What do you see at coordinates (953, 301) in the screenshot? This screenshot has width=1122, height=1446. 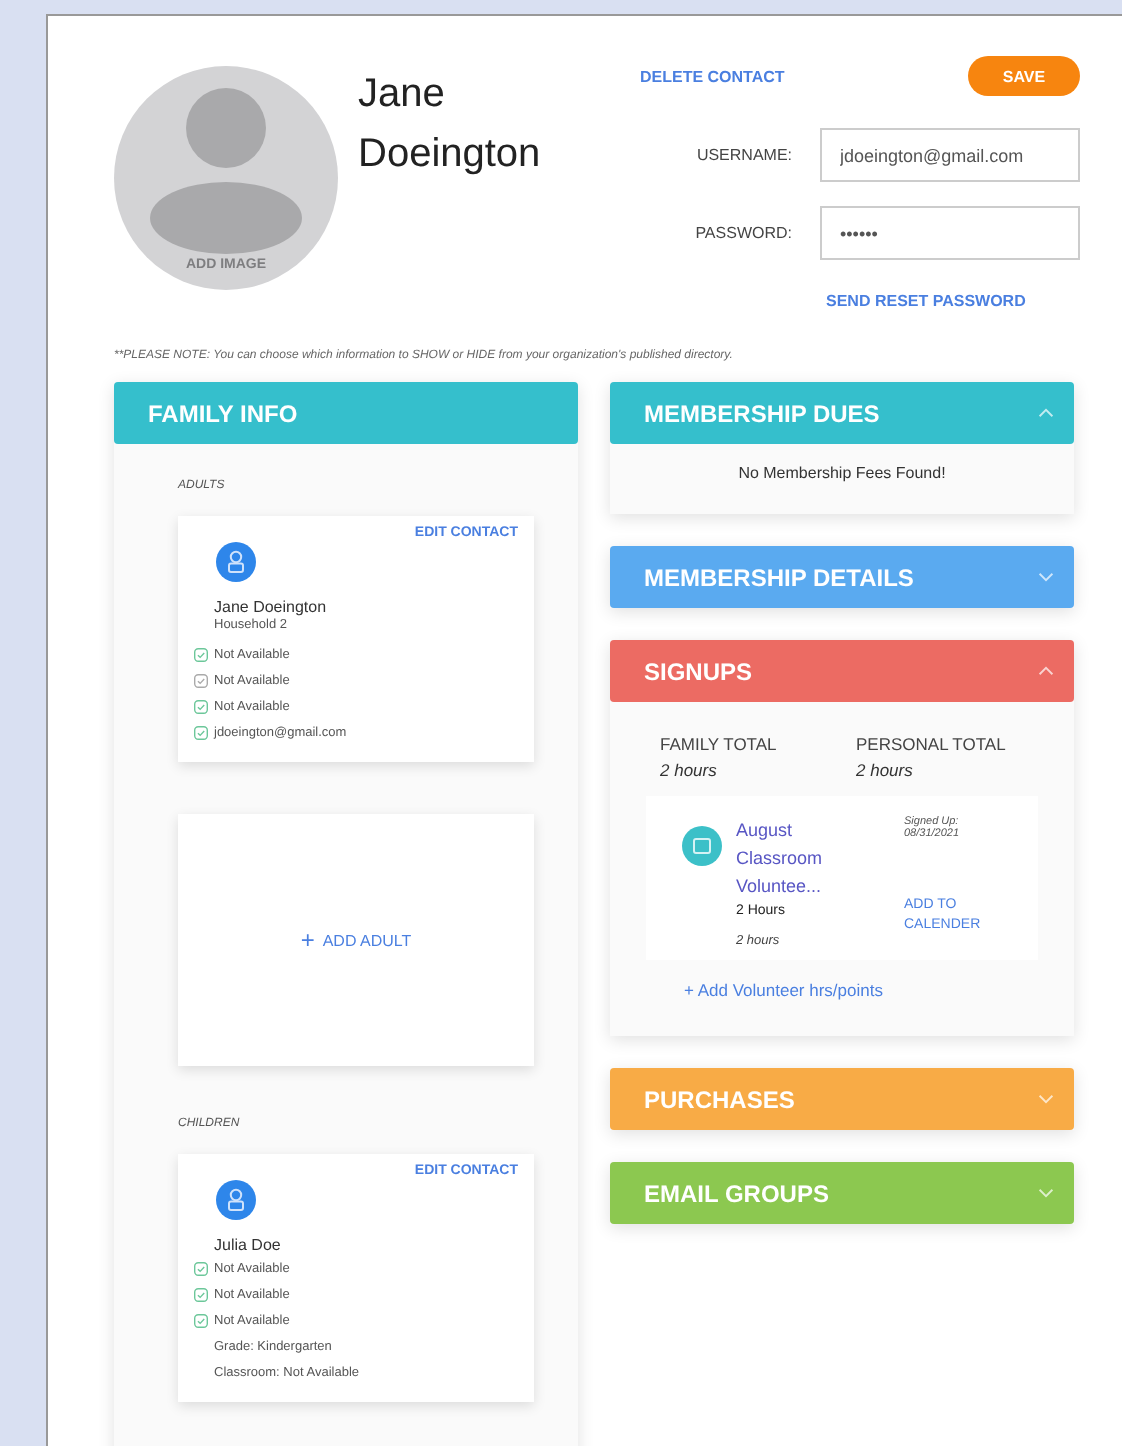 I see `send-reset-password-link: SEND RESET PASSWORD` at bounding box center [953, 301].